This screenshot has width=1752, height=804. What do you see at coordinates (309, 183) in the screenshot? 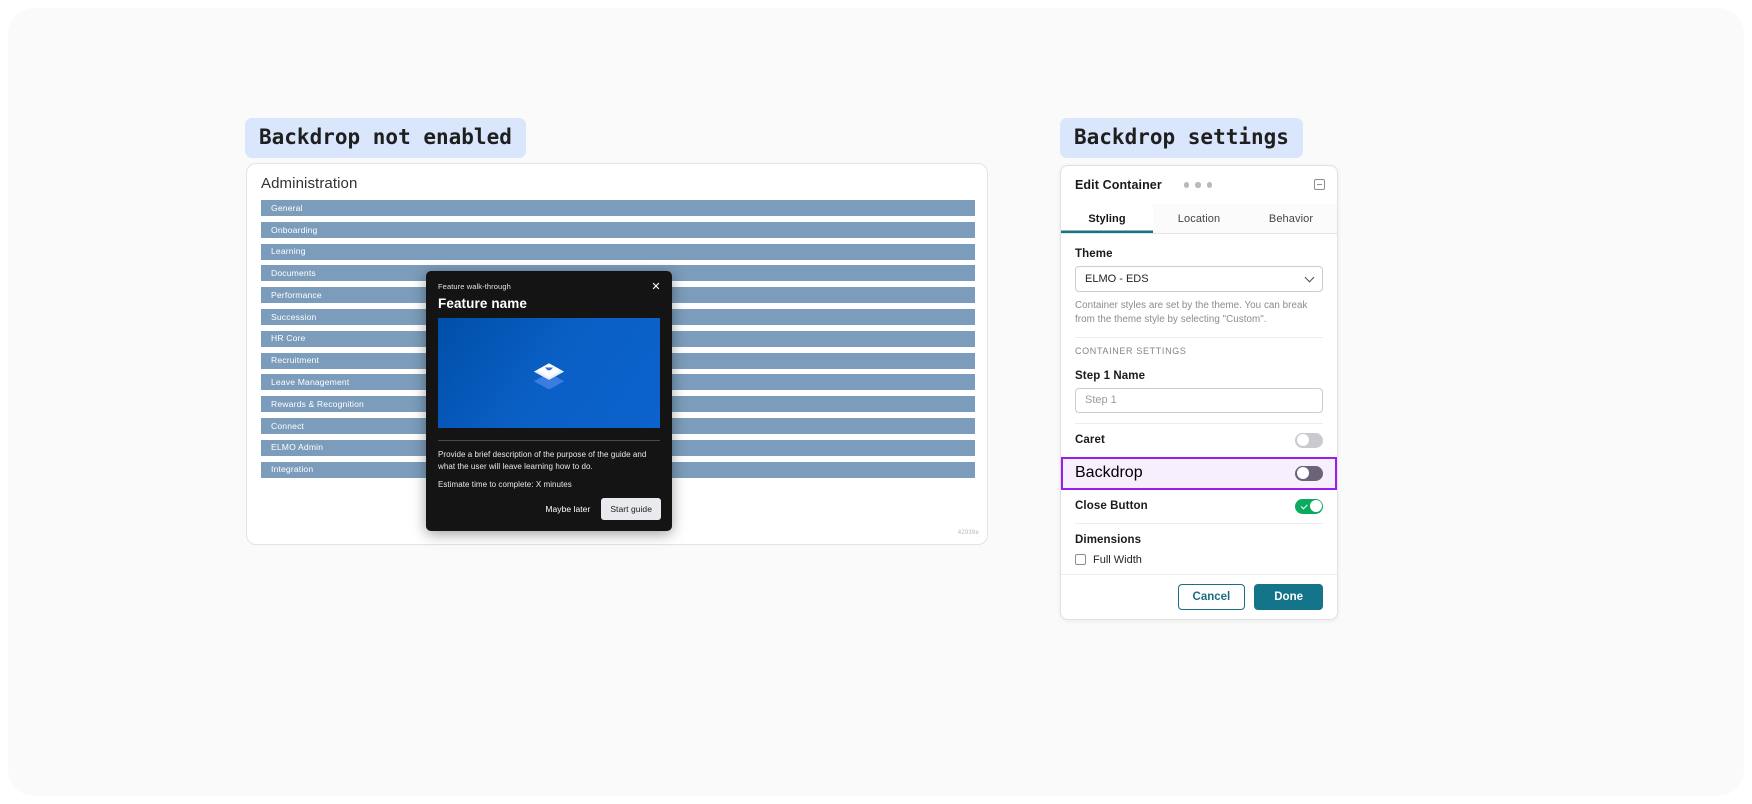
I see `page-title: Administration` at bounding box center [309, 183].